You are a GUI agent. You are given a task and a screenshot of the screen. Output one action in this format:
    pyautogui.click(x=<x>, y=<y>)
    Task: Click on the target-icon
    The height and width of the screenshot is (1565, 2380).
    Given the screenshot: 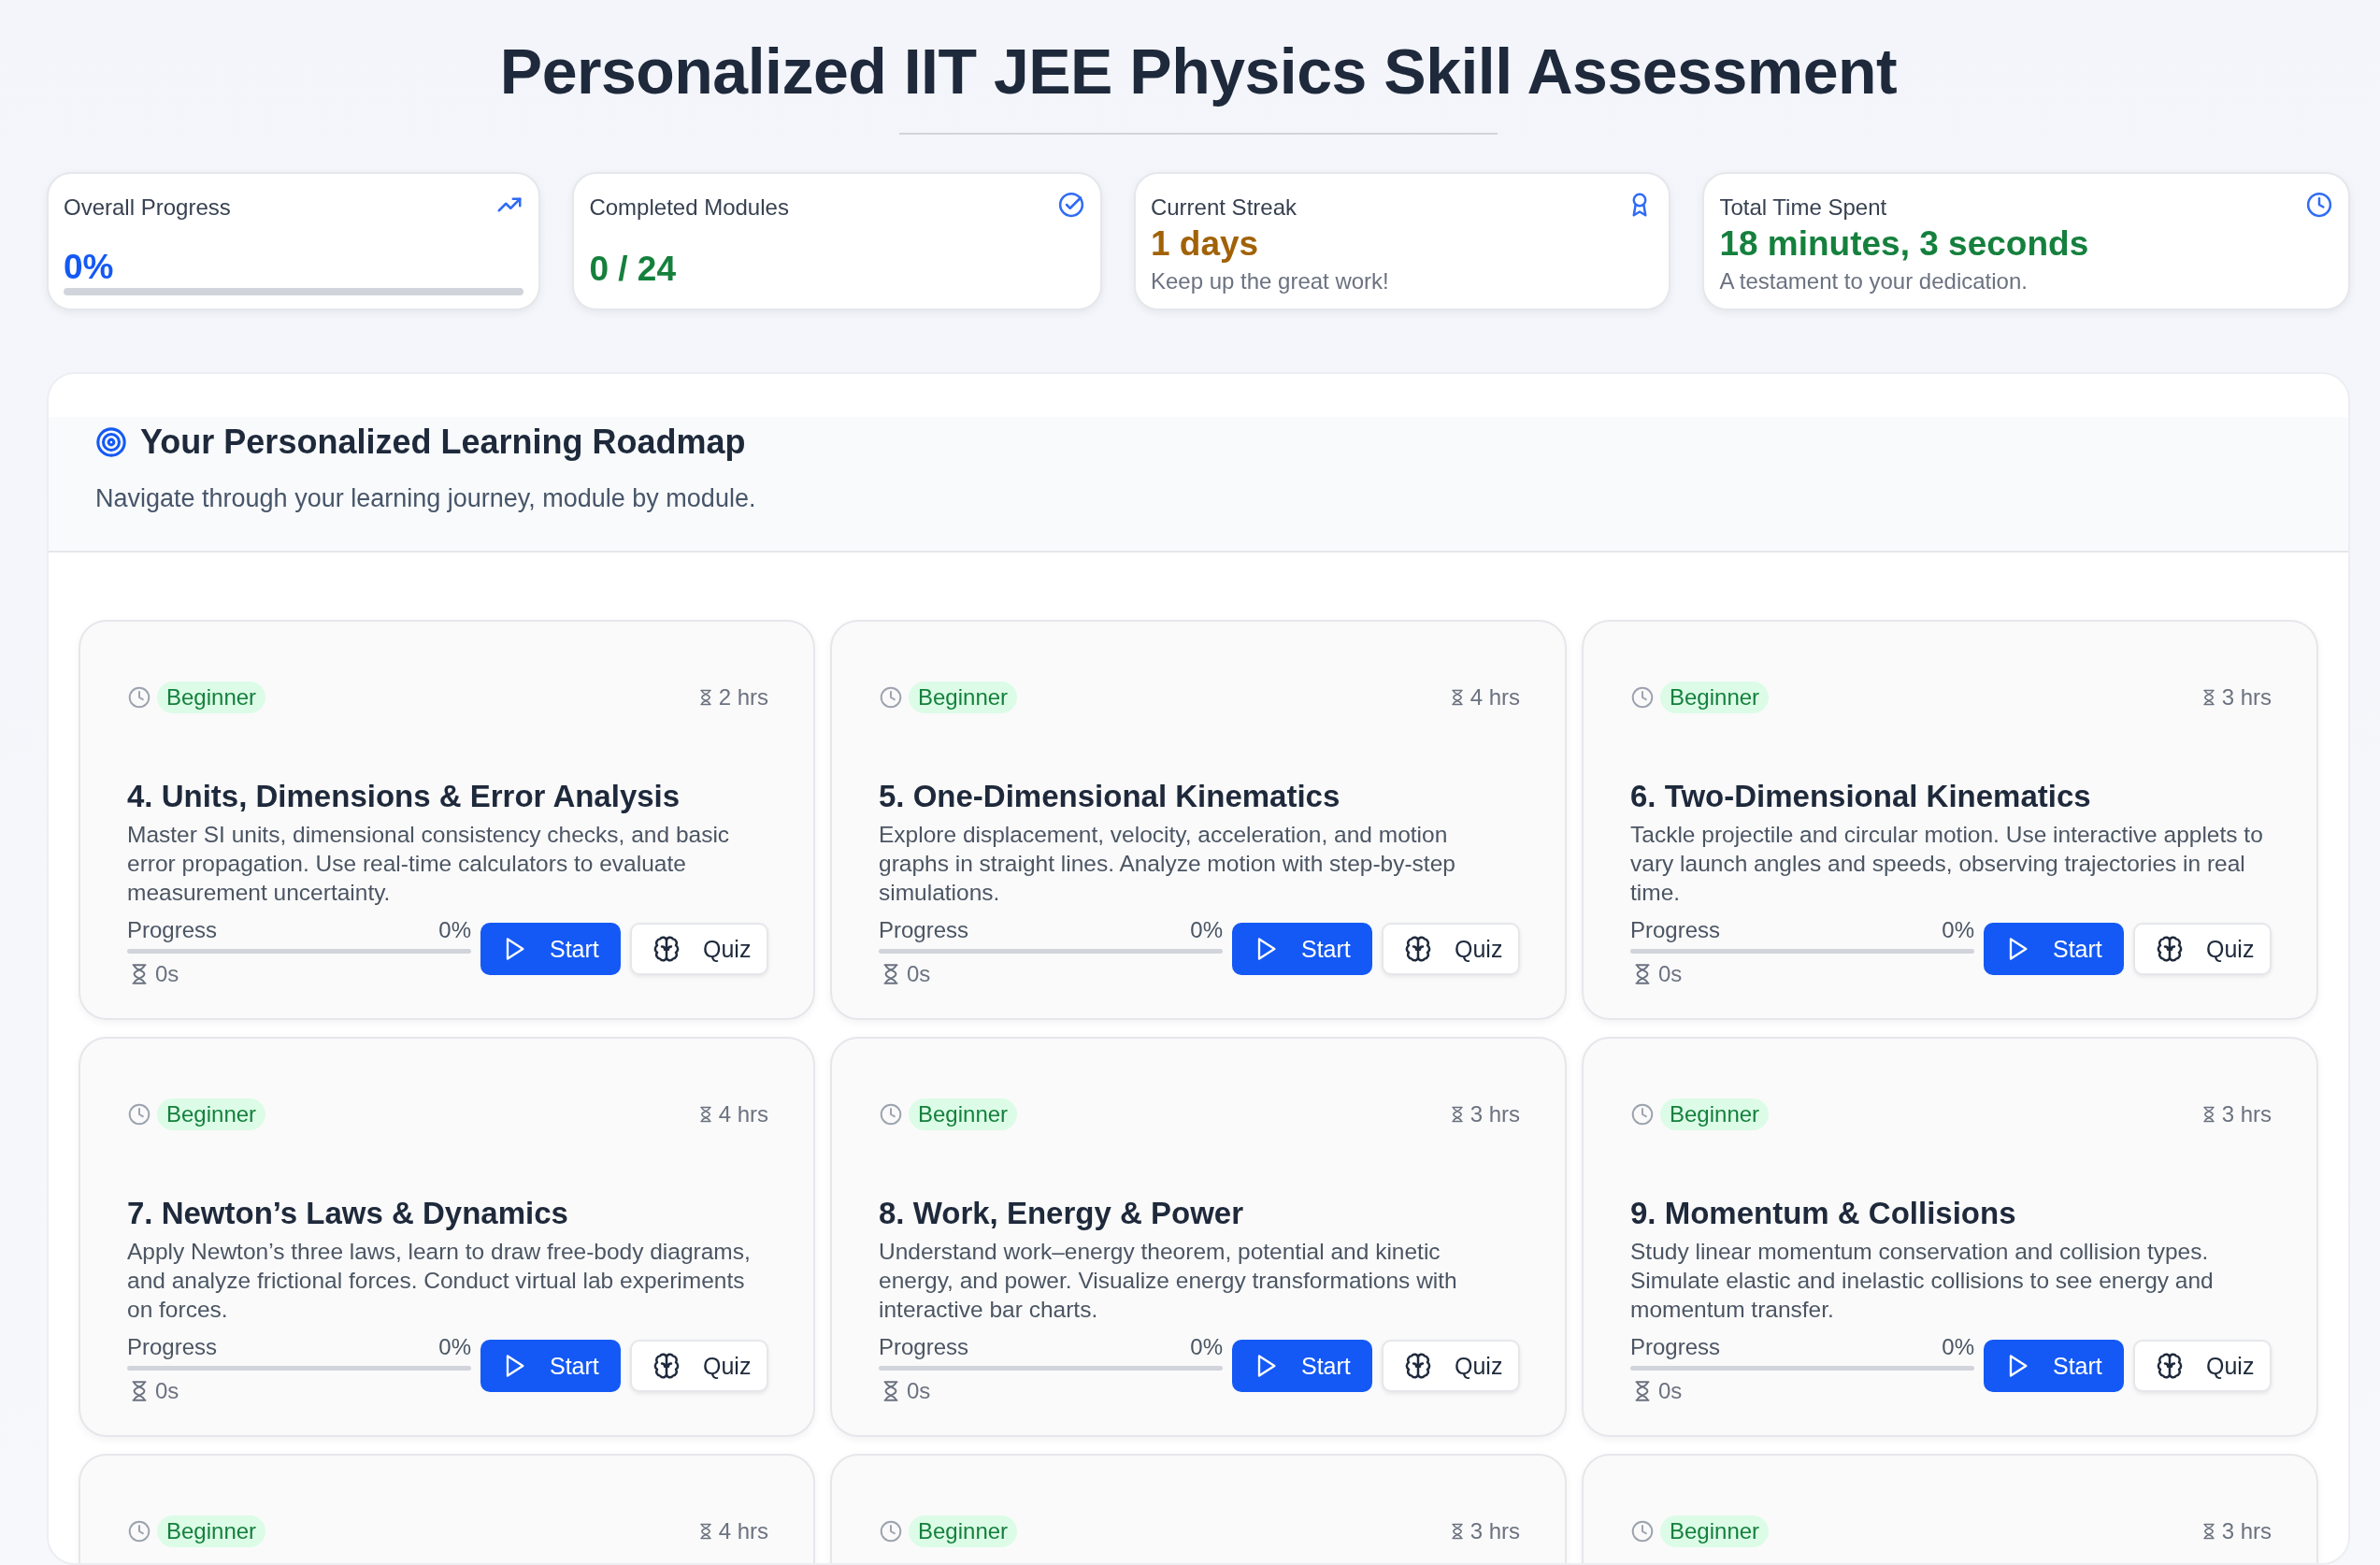 What is the action you would take?
    pyautogui.click(x=111, y=442)
    